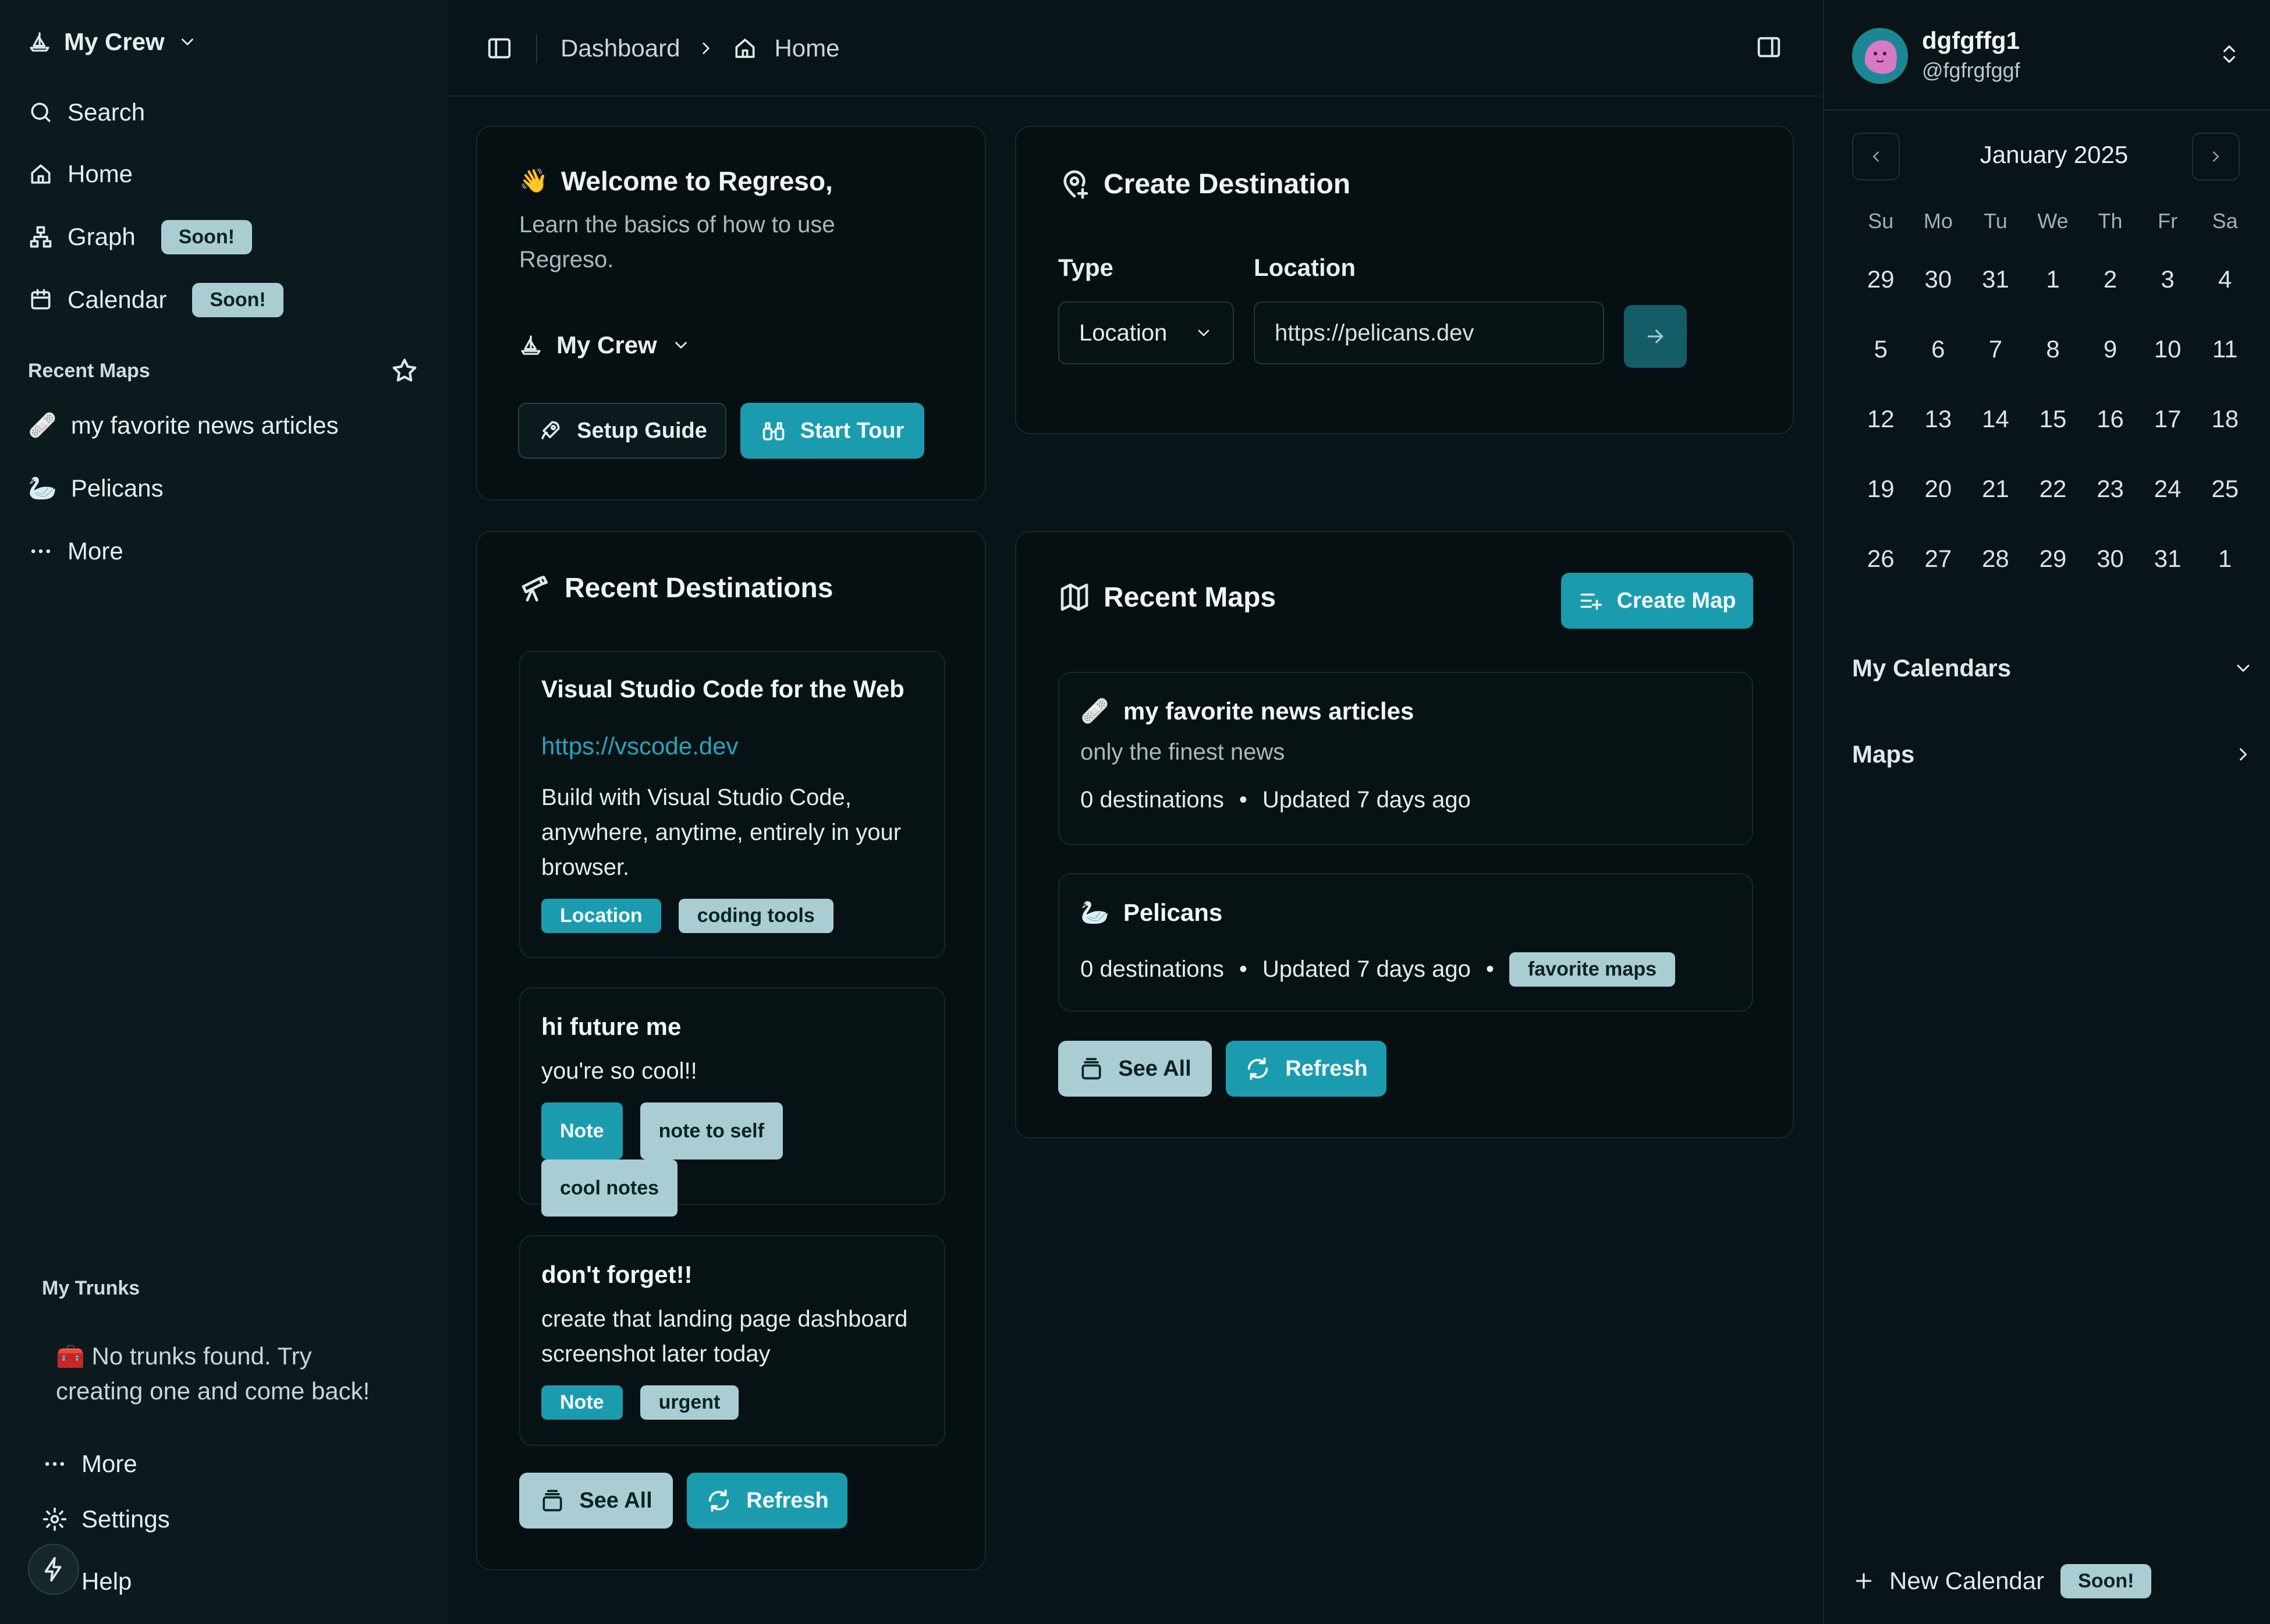 Image resolution: width=2270 pixels, height=1624 pixels. What do you see at coordinates (238, 299) in the screenshot?
I see `soon-badge: Soon!` at bounding box center [238, 299].